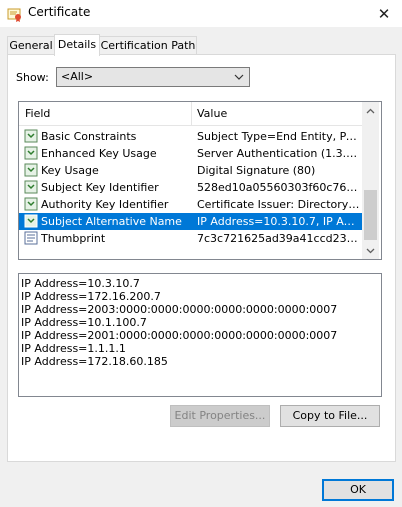 Image resolution: width=402 pixels, height=507 pixels. I want to click on tab-certification-path: Certification Path, so click(148, 45).